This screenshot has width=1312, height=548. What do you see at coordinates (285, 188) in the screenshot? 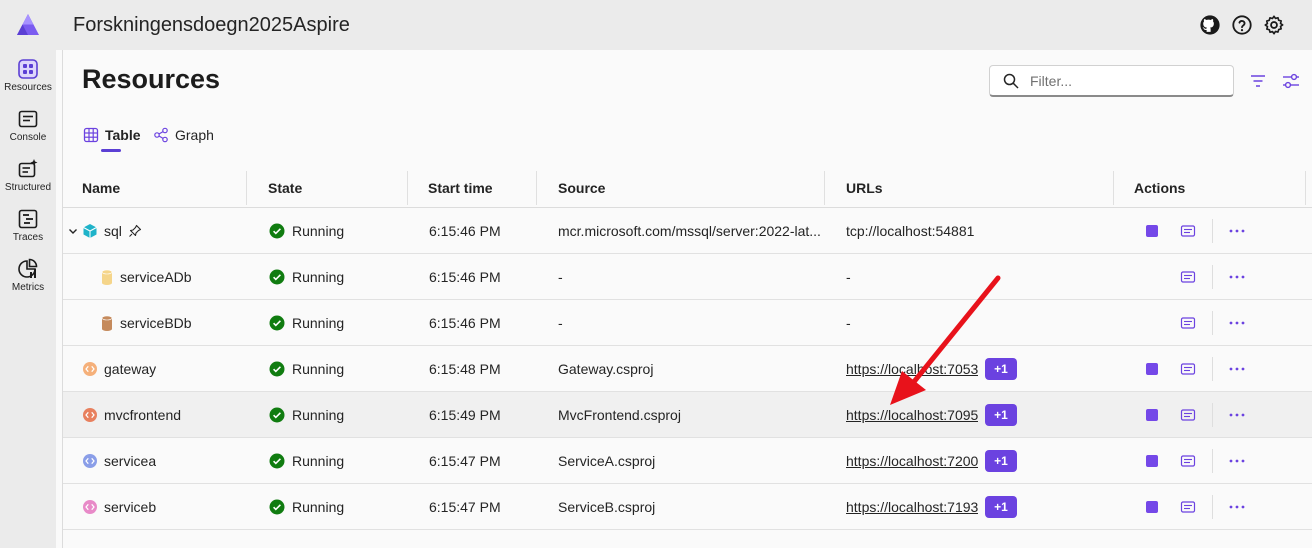
I see `column-header-state: State` at bounding box center [285, 188].